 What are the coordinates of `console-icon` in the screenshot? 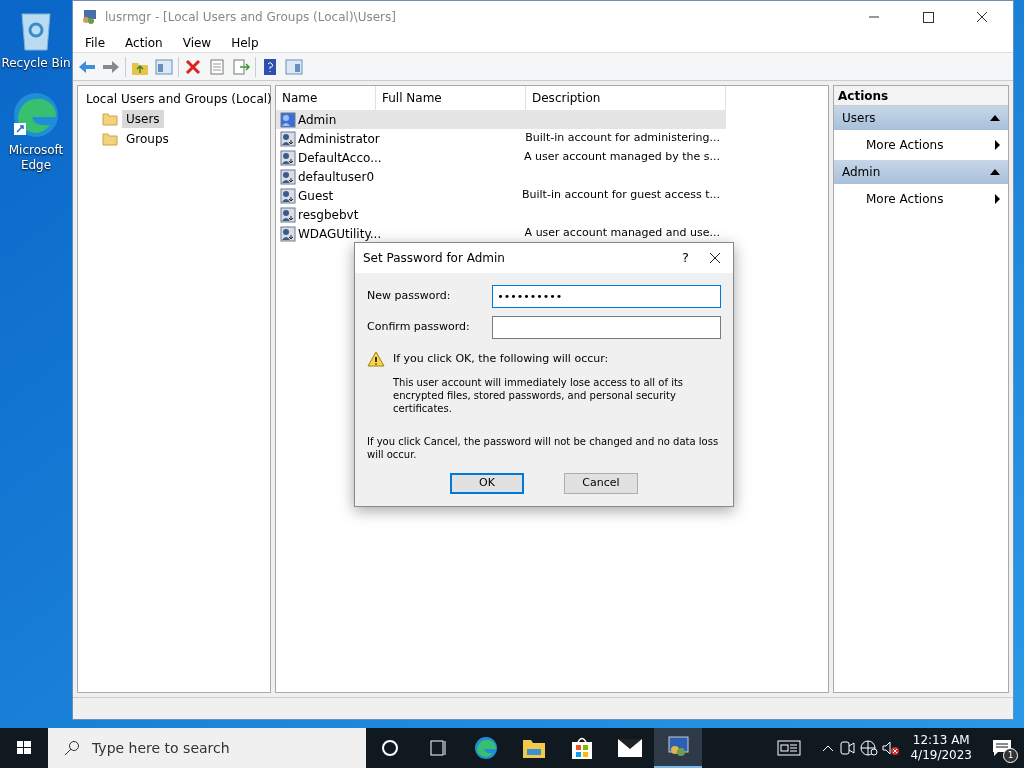 It's located at (678, 747).